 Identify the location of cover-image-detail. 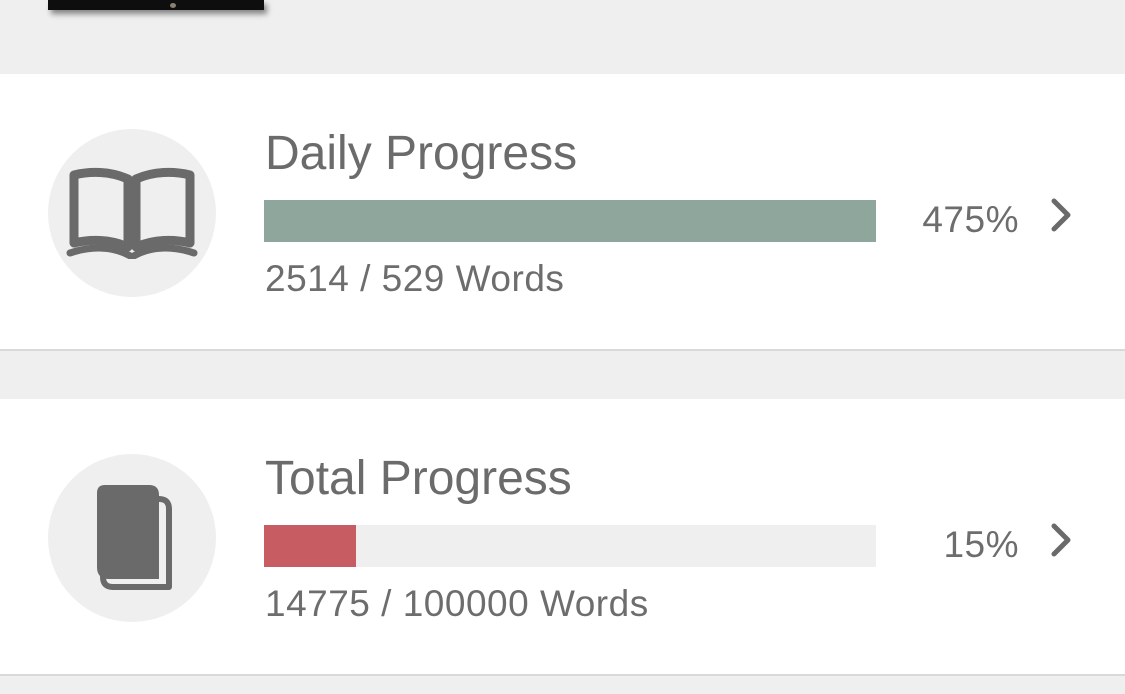
(173, 5).